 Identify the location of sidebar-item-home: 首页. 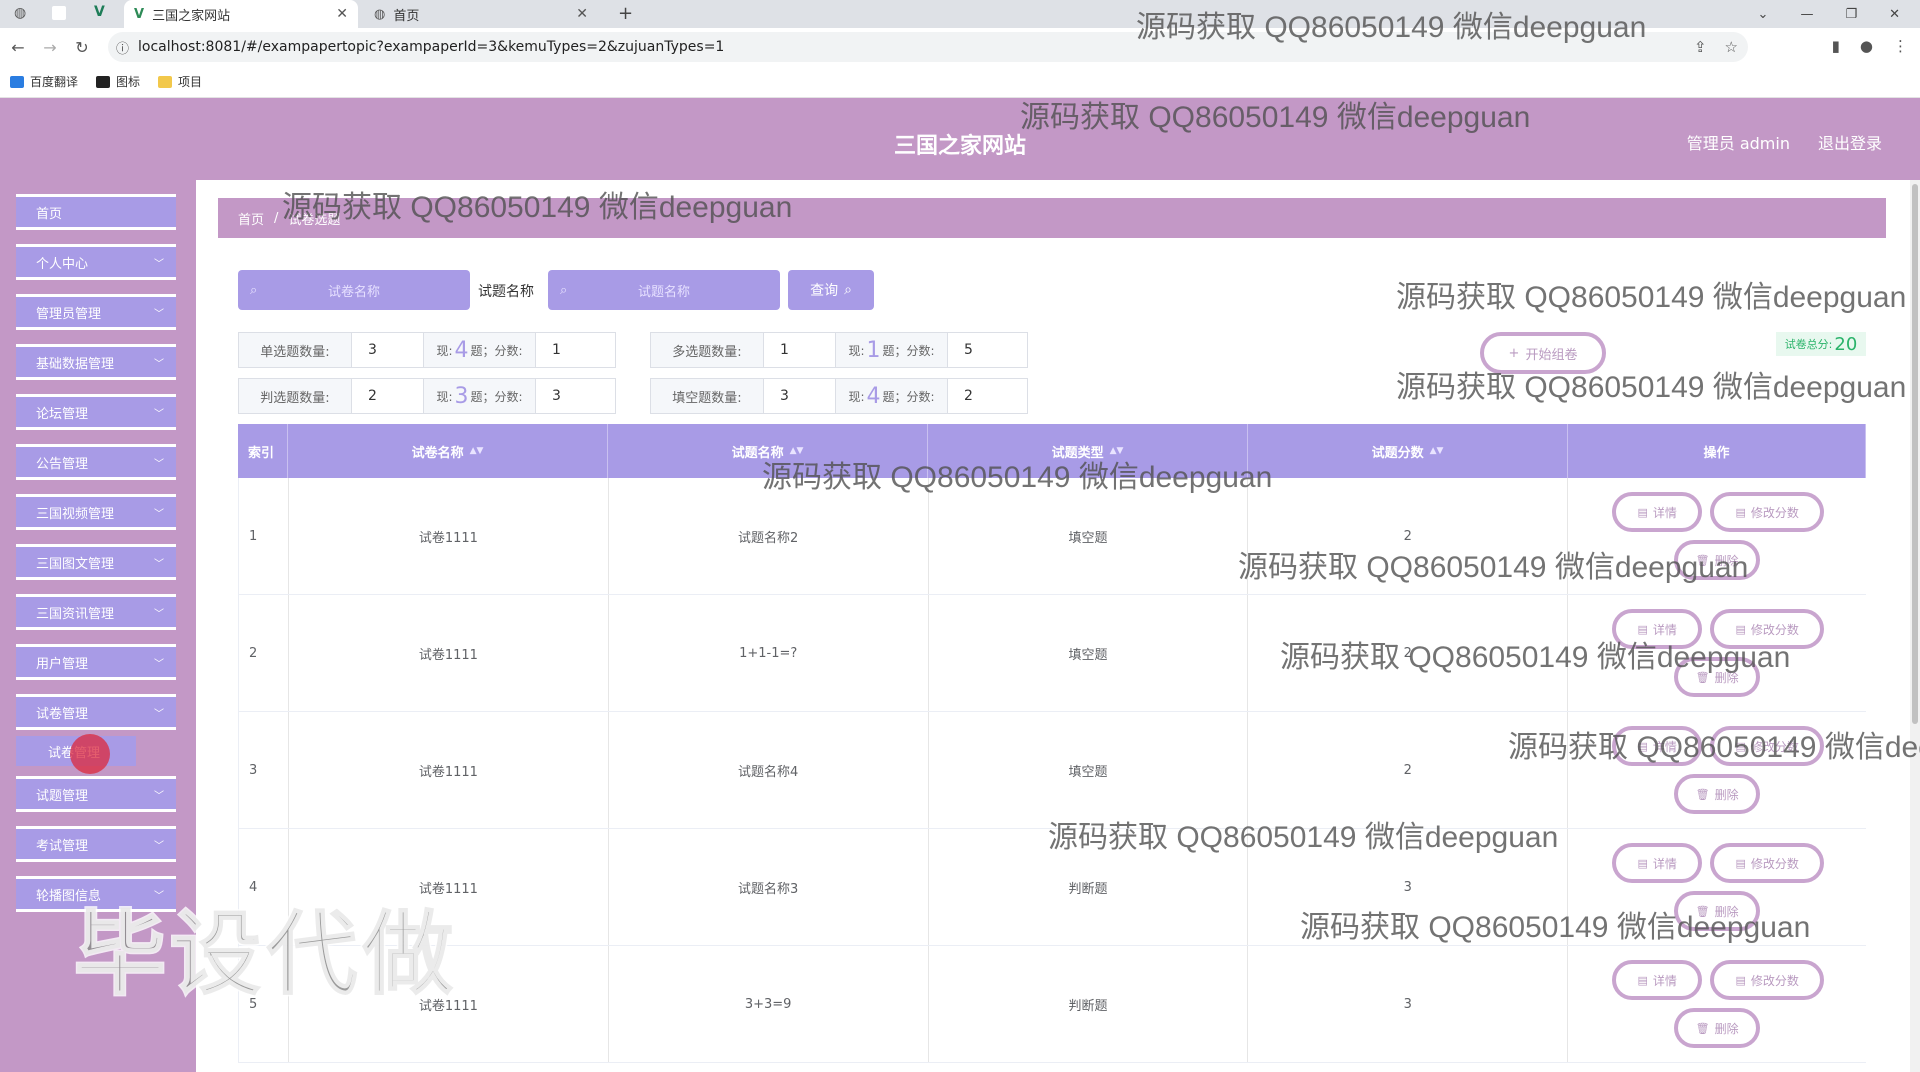
(96, 212).